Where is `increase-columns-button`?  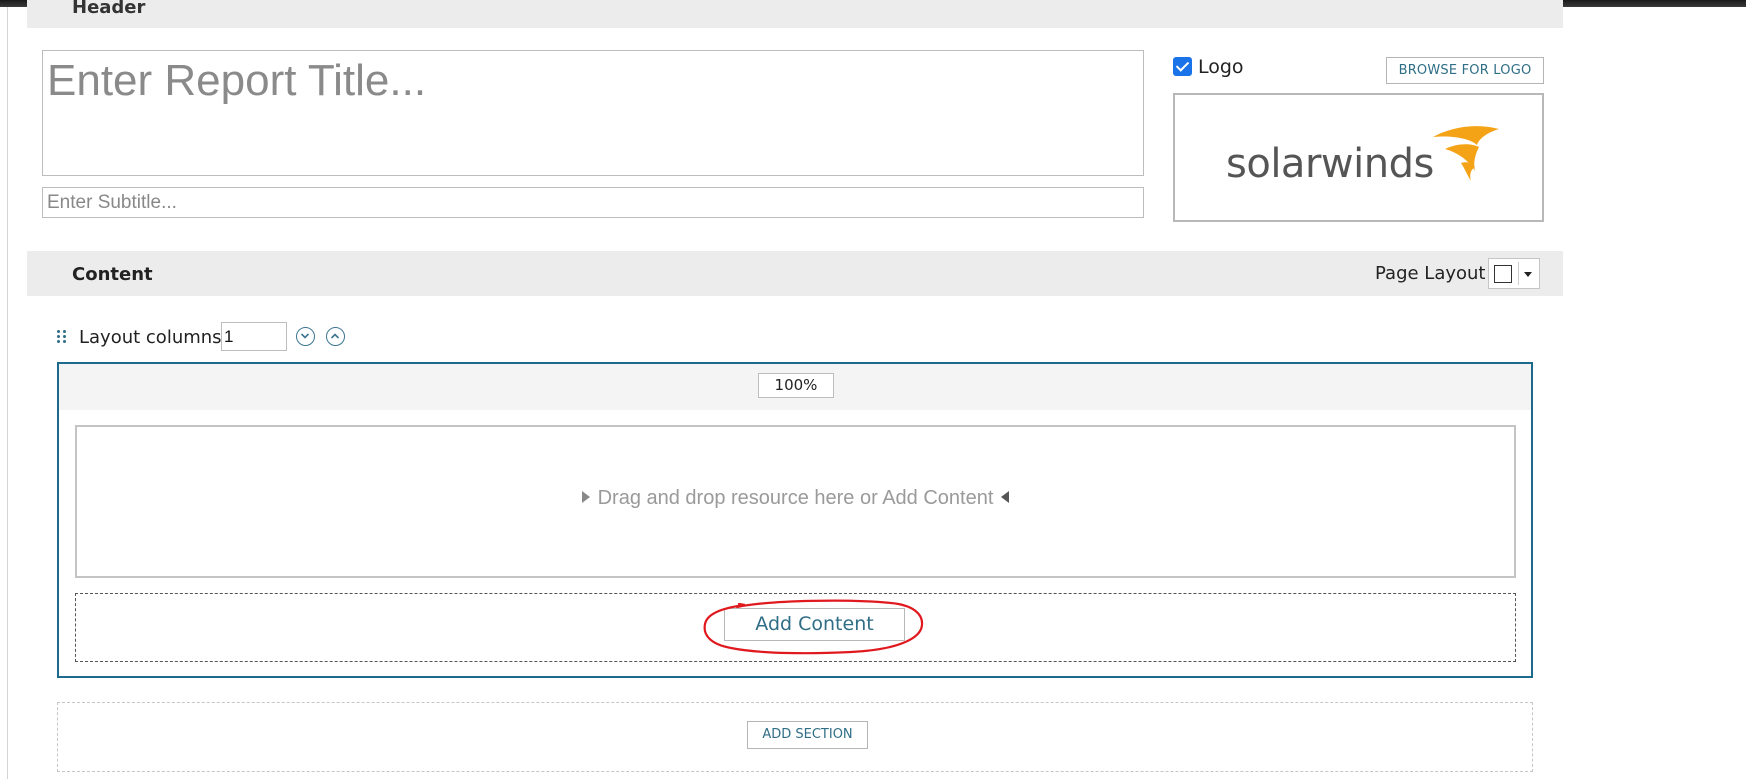 increase-columns-button is located at coordinates (335, 336).